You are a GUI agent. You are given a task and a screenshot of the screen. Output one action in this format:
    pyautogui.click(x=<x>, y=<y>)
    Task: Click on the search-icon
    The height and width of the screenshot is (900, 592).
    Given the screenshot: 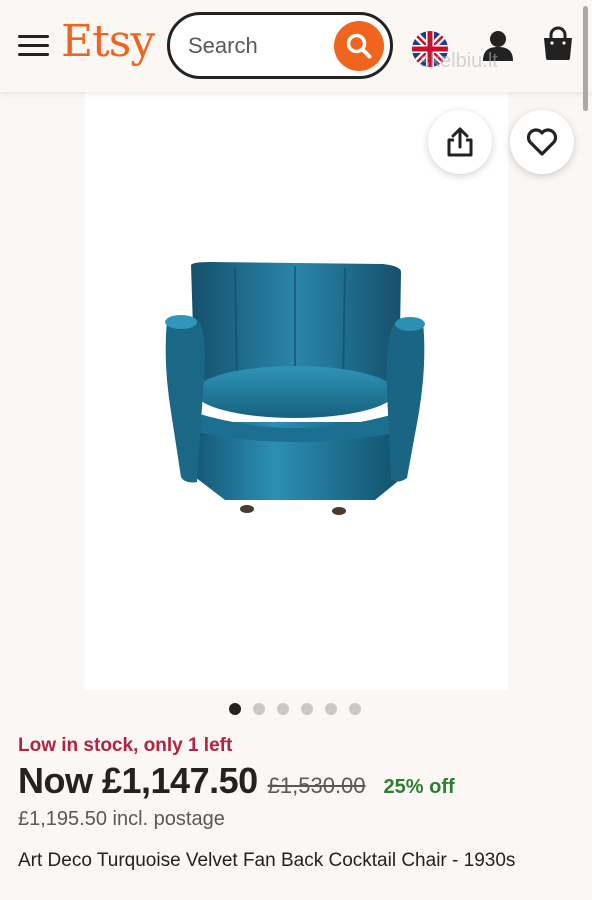 What is the action you would take?
    pyautogui.click(x=359, y=46)
    